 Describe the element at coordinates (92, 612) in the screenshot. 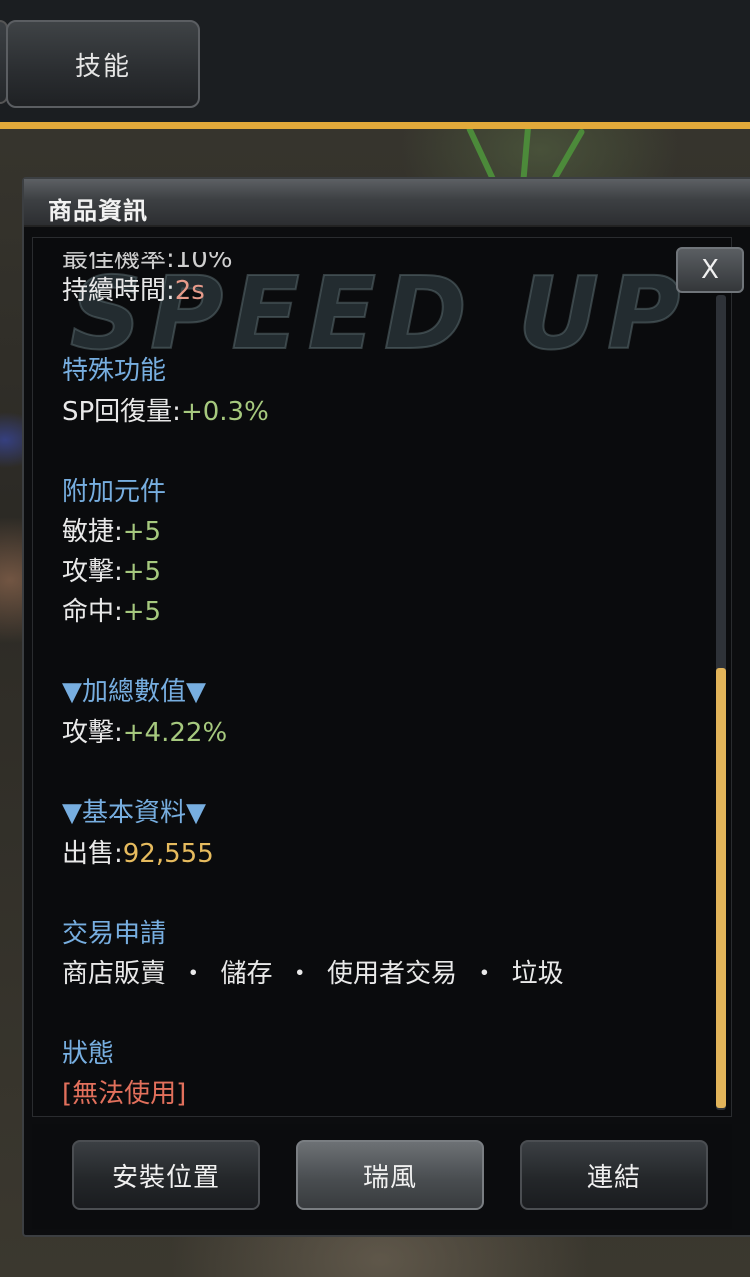

I see `attach-item-label: 命中:` at that location.